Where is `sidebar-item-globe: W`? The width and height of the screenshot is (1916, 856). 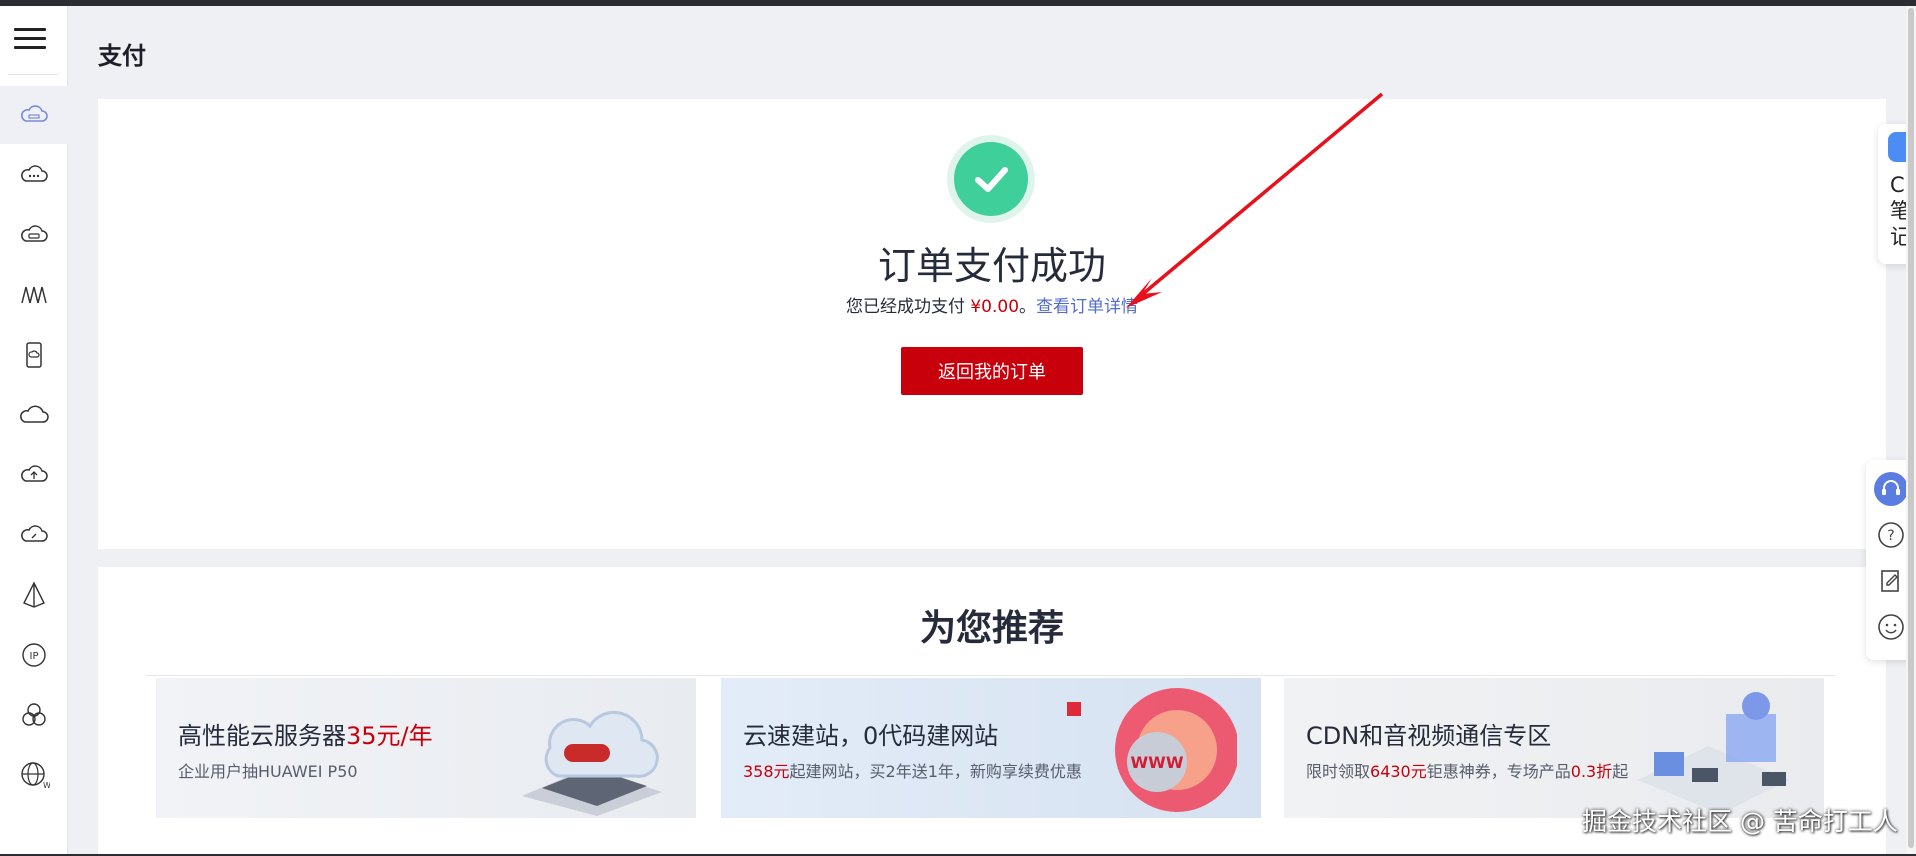 sidebar-item-globe: W is located at coordinates (34, 775).